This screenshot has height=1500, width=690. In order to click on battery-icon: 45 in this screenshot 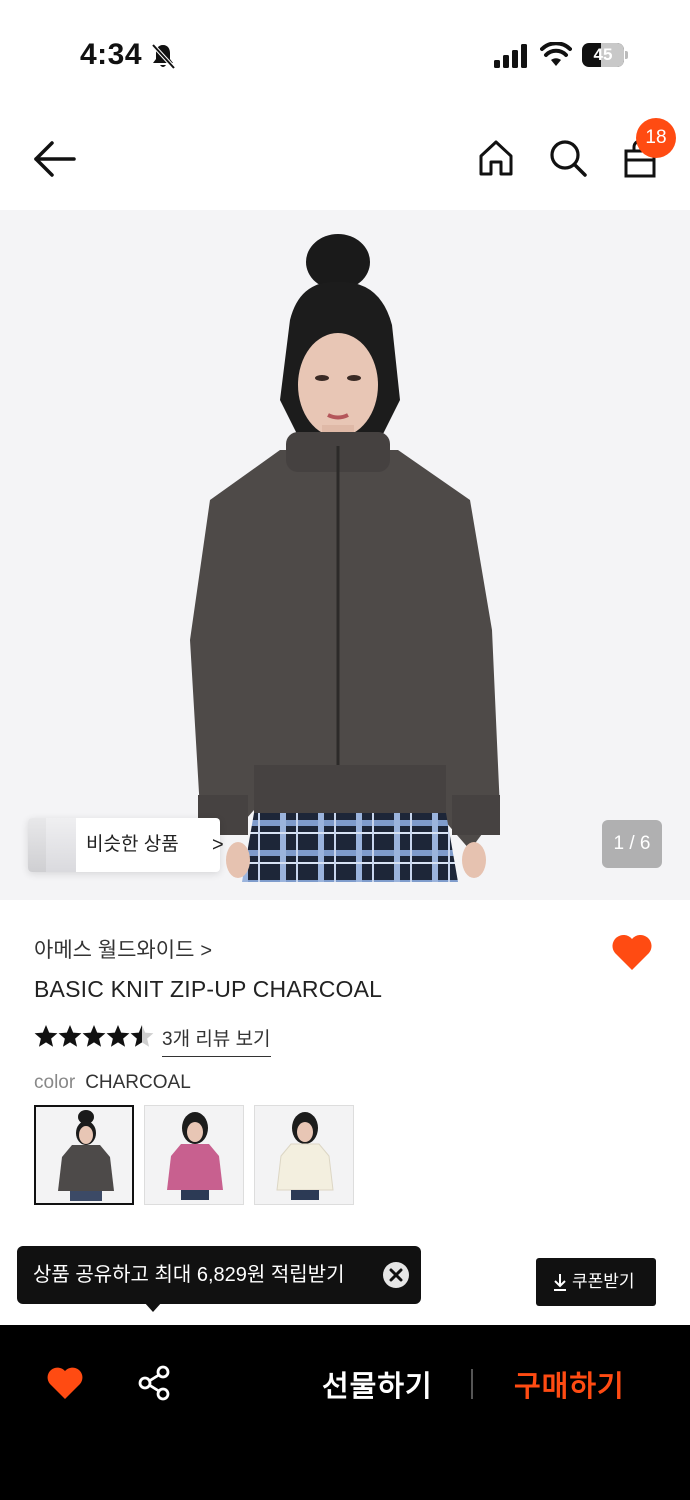, I will do `click(605, 55)`.